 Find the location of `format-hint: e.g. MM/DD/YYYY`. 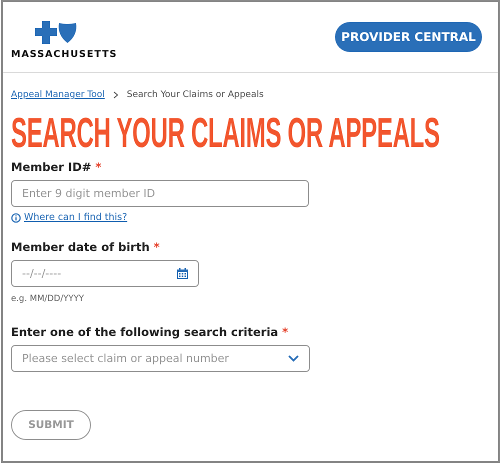

format-hint: e.g. MM/DD/YYYY is located at coordinates (47, 299).